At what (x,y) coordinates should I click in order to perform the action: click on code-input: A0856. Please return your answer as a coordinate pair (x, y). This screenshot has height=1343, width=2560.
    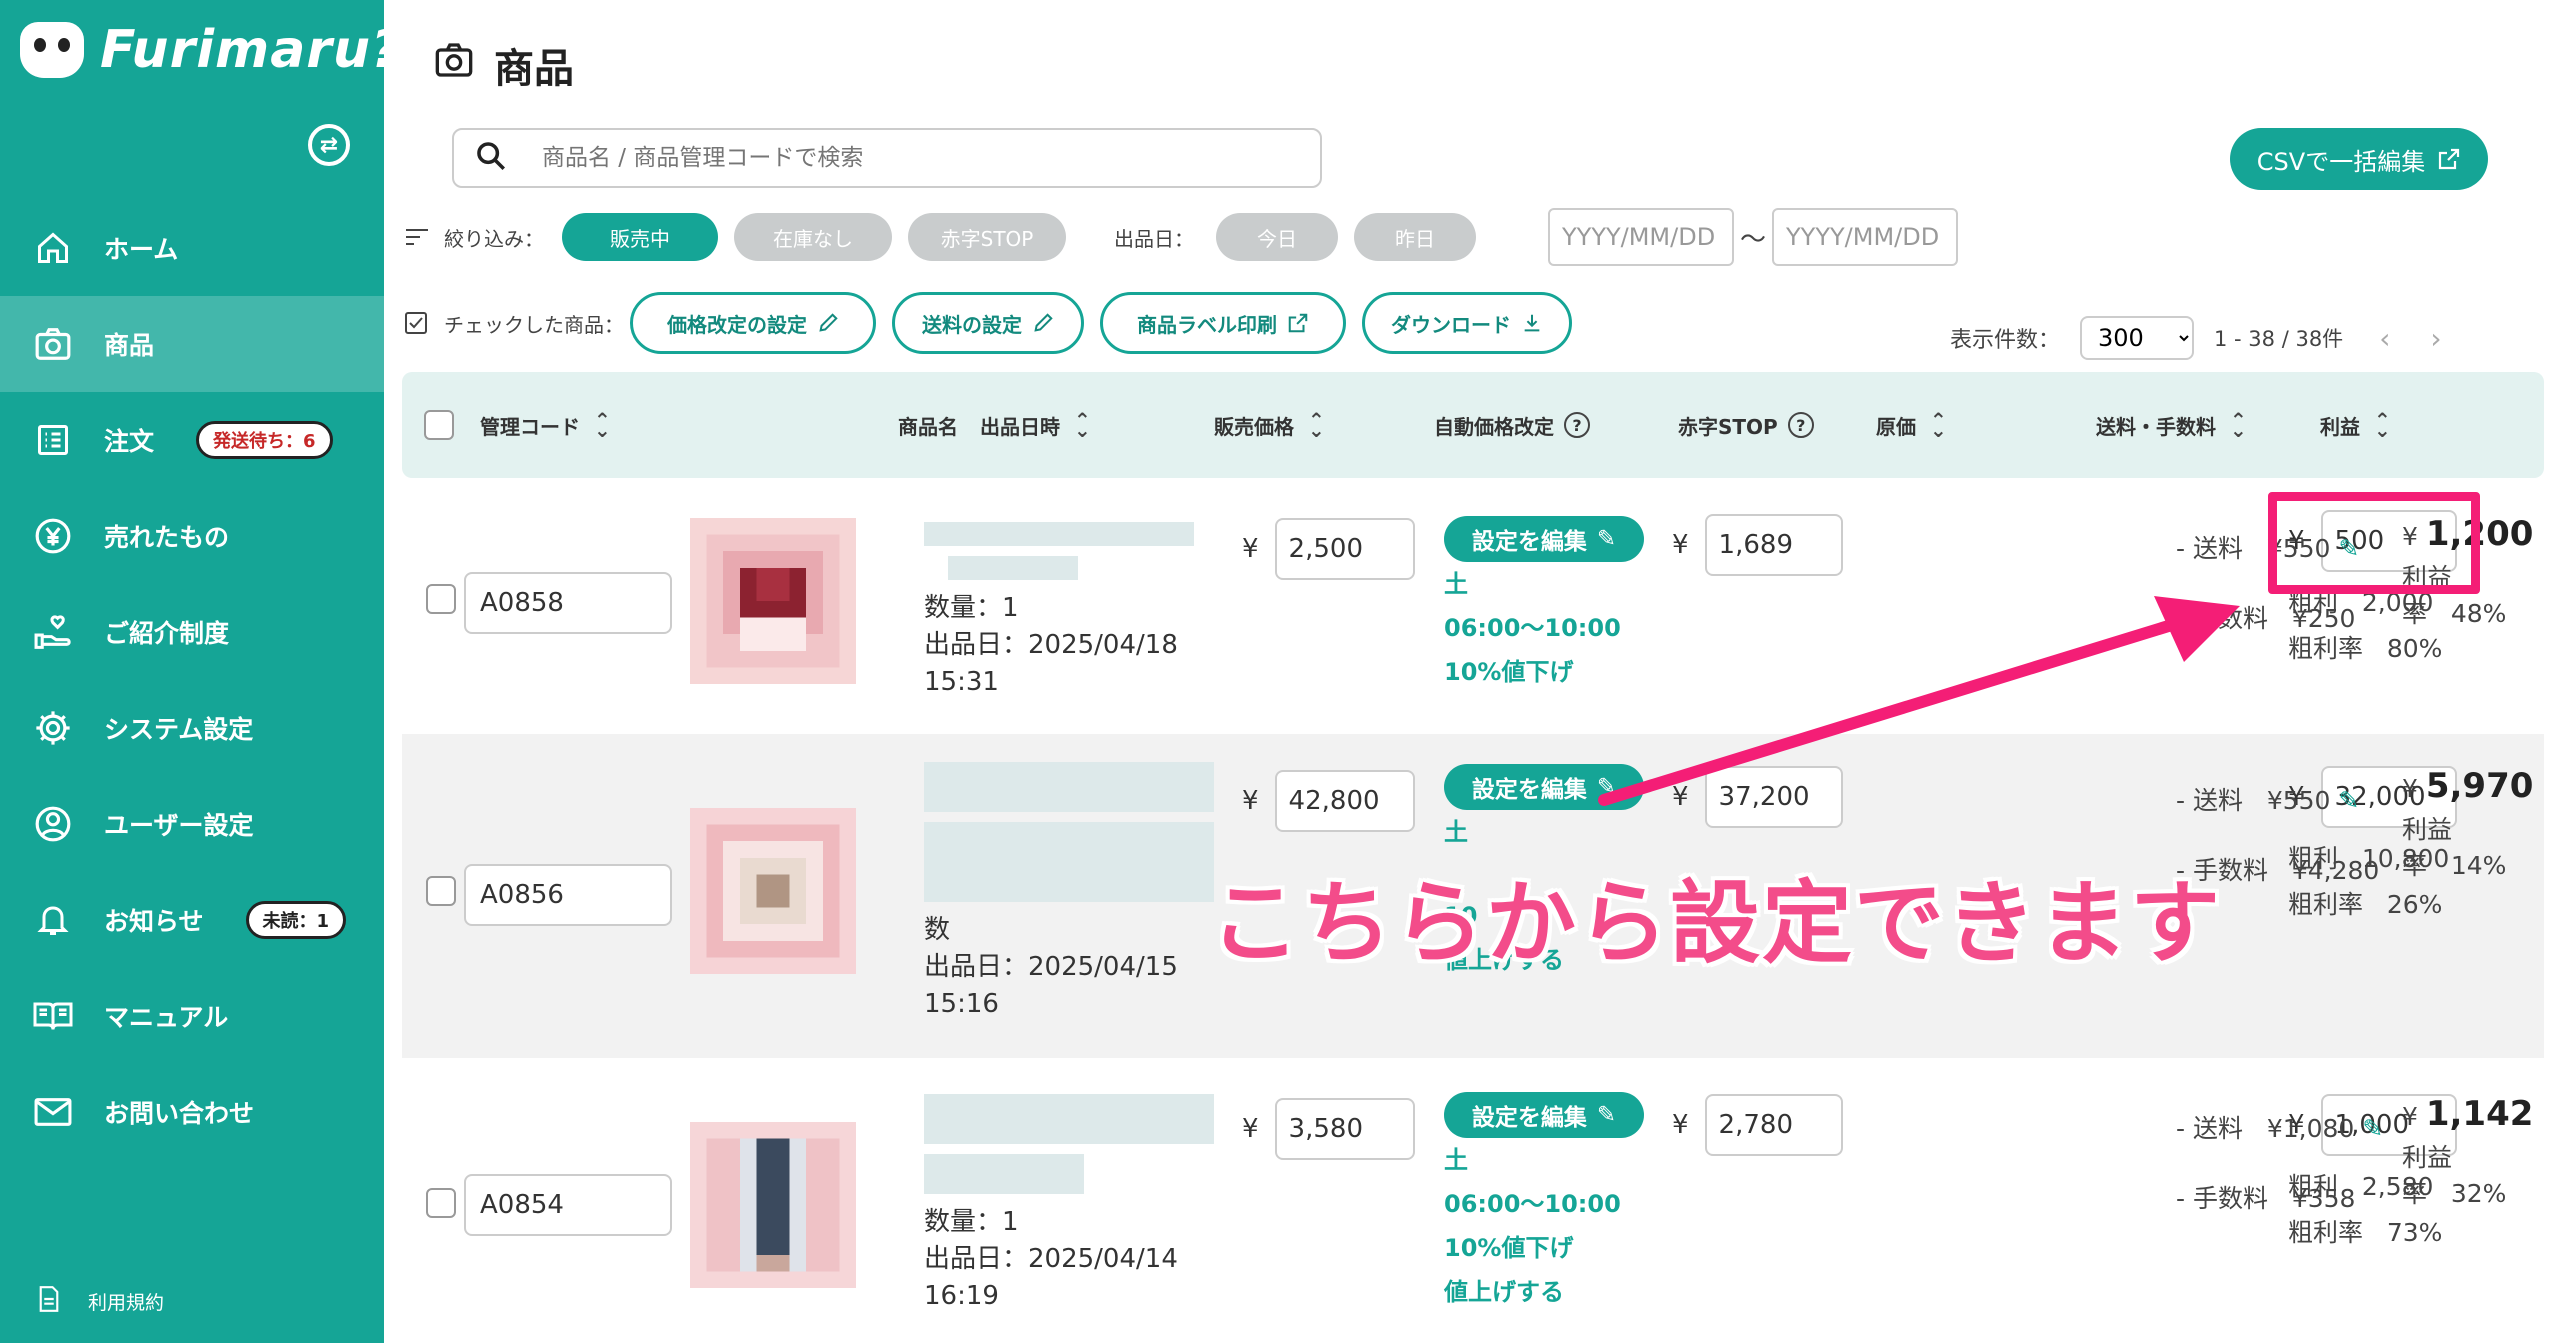
    Looking at the image, I should click on (568, 895).